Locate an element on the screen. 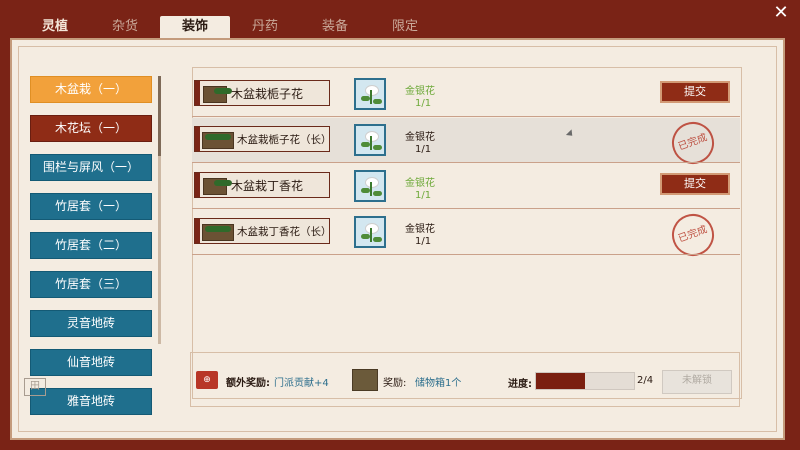 This screenshot has height=450, width=800. bonus-icon: ⊕ is located at coordinates (207, 380).